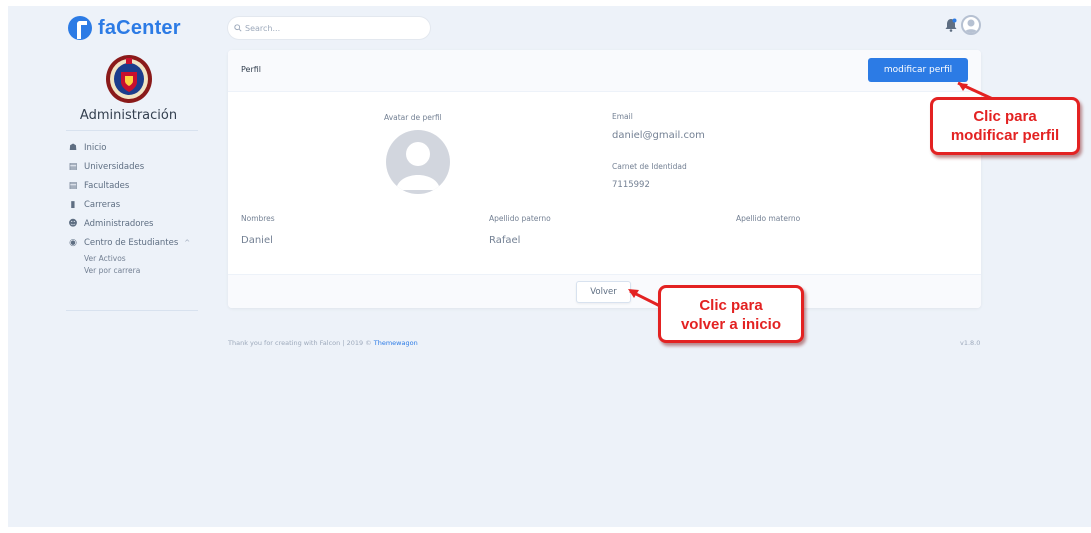 This screenshot has height=533, width=1091. Describe the element at coordinates (138, 147) in the screenshot. I see `sidebar-item-inicio: ☗ Inicio` at that location.